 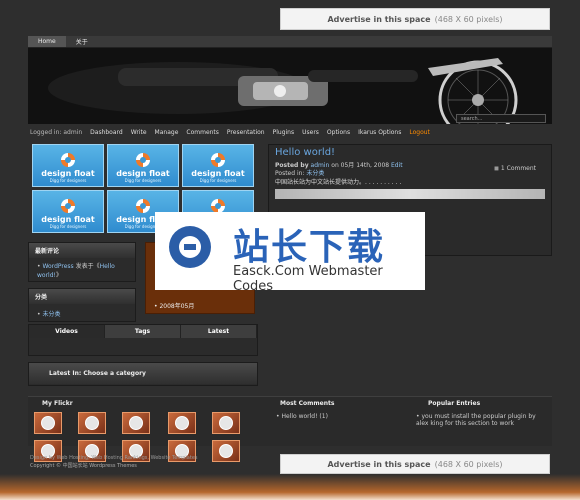 I want to click on category-link: 未分类, so click(x=51, y=314).